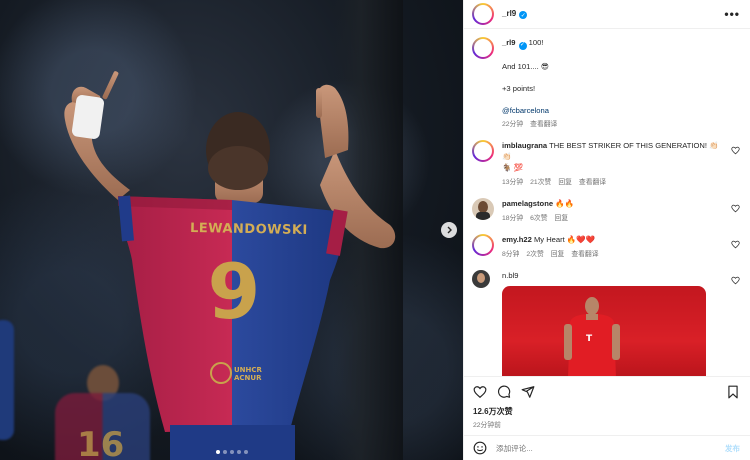 The width and height of the screenshot is (750, 460). Describe the element at coordinates (527, 203) in the screenshot. I see `commenter-username: pamelagstone` at that location.